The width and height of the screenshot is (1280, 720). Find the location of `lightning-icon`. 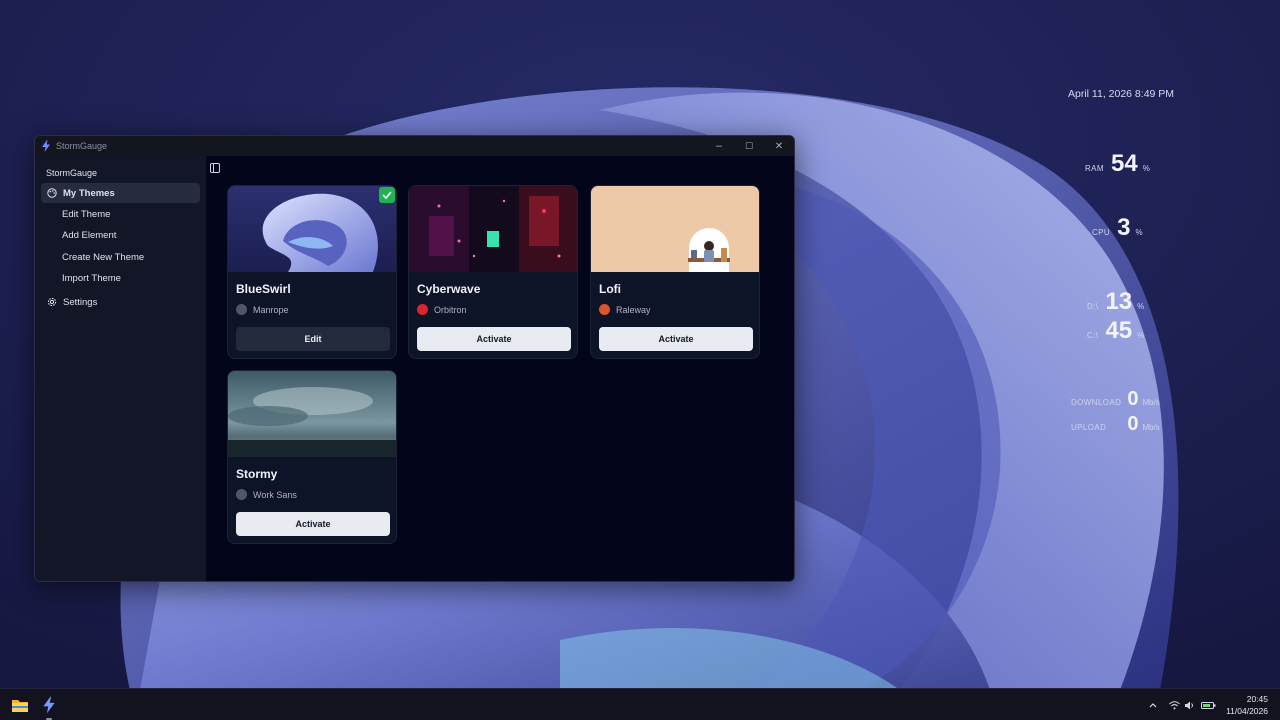

lightning-icon is located at coordinates (46, 146).